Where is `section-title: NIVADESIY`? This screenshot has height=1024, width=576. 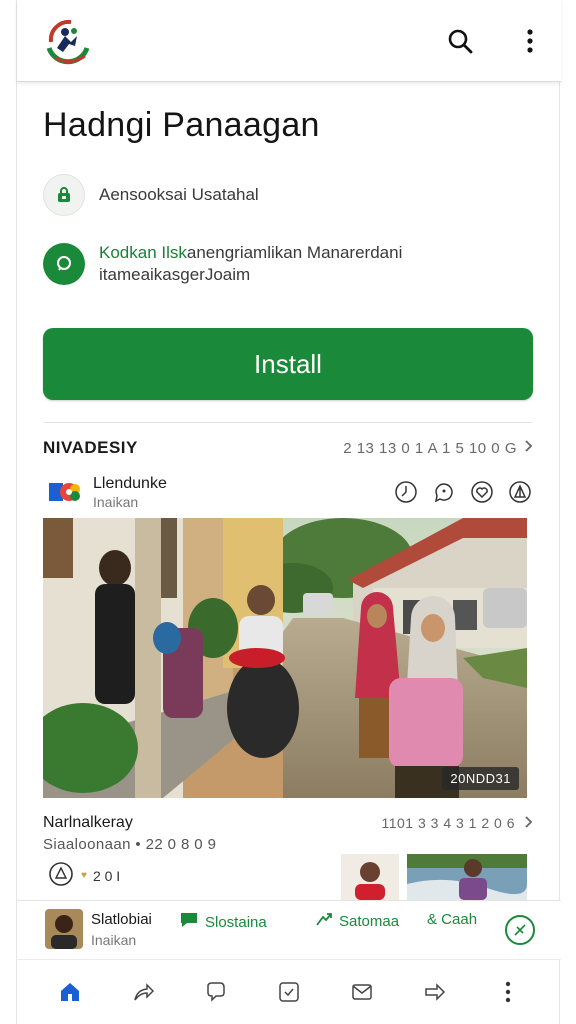 section-title: NIVADESIY is located at coordinates (90, 447).